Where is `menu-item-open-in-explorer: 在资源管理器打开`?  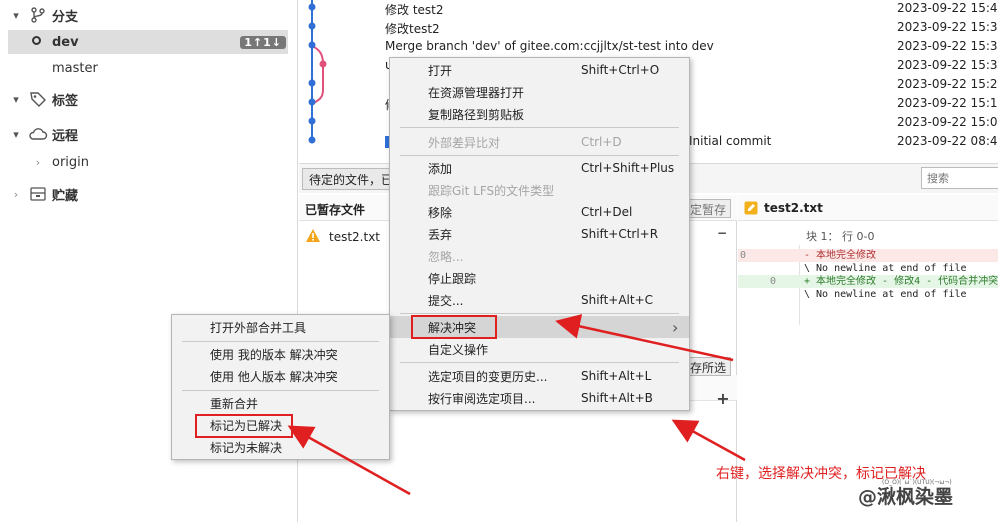
menu-item-open-in-explorer: 在资源管理器打开 is located at coordinates (539, 92).